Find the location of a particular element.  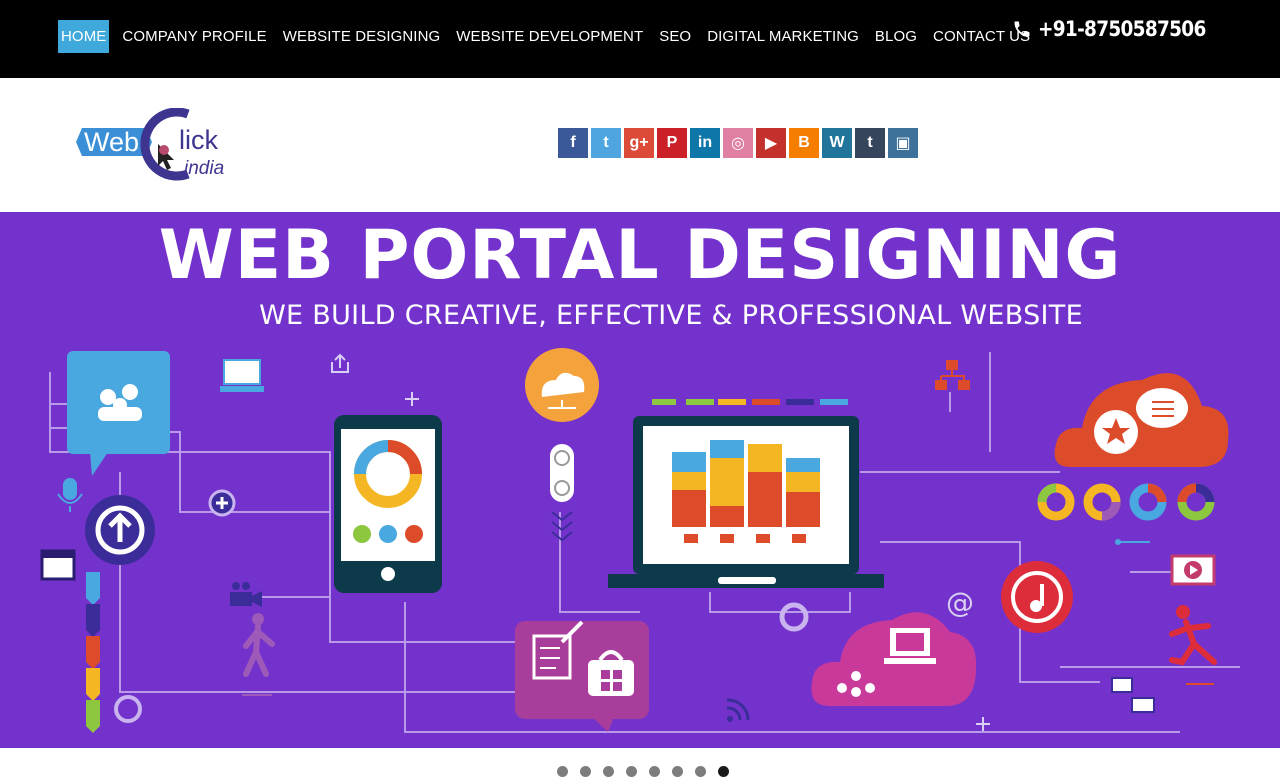

instagram-icon: ▣ is located at coordinates (903, 143).